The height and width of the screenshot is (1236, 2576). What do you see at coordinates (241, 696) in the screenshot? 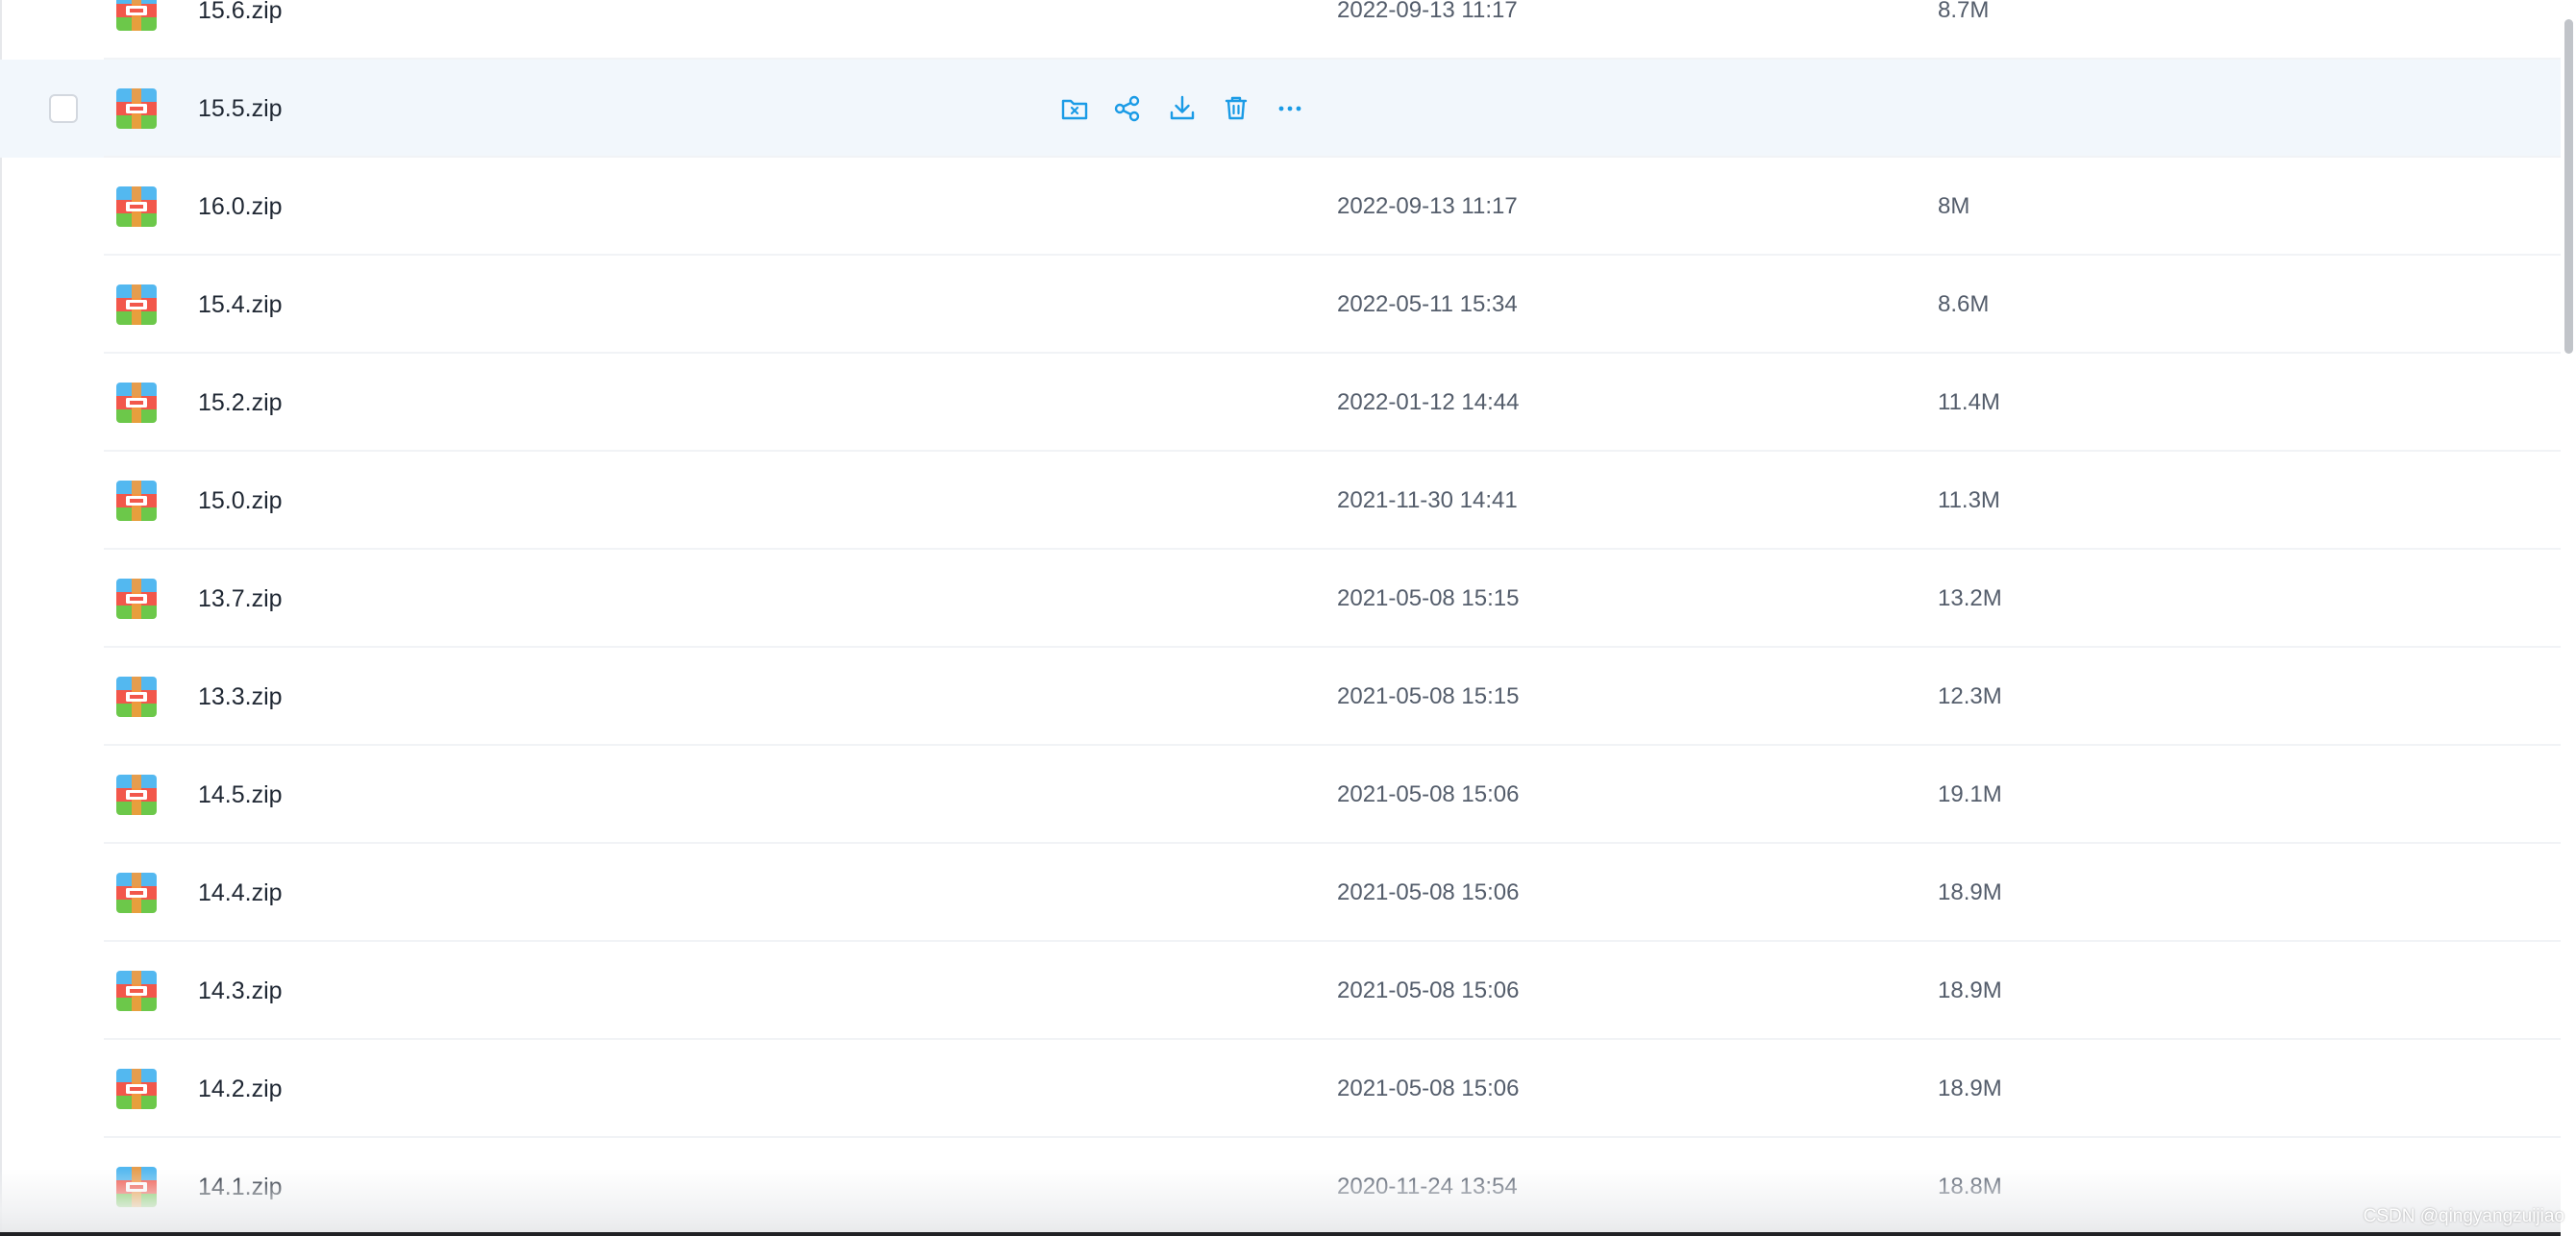
I see `file-name: 13.3.zip` at bounding box center [241, 696].